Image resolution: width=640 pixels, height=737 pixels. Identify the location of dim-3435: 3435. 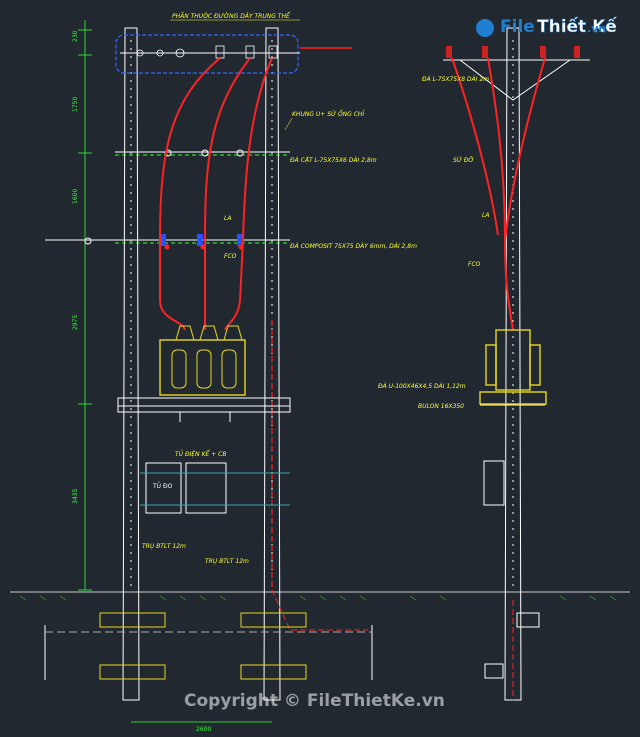
(75, 496).